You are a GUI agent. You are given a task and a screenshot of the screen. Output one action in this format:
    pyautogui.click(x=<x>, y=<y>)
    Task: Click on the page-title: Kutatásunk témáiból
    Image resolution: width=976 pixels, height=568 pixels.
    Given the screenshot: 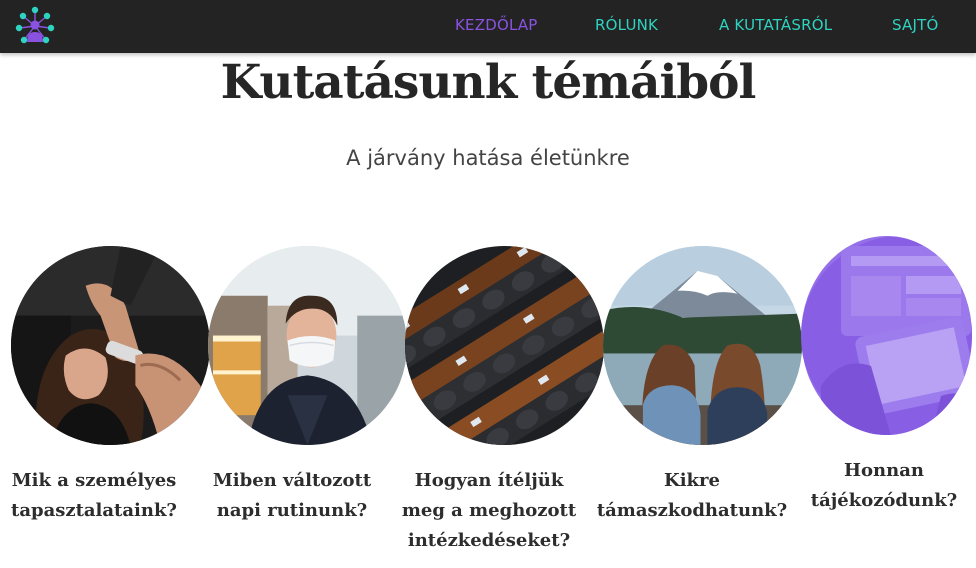 What is the action you would take?
    pyautogui.click(x=488, y=82)
    